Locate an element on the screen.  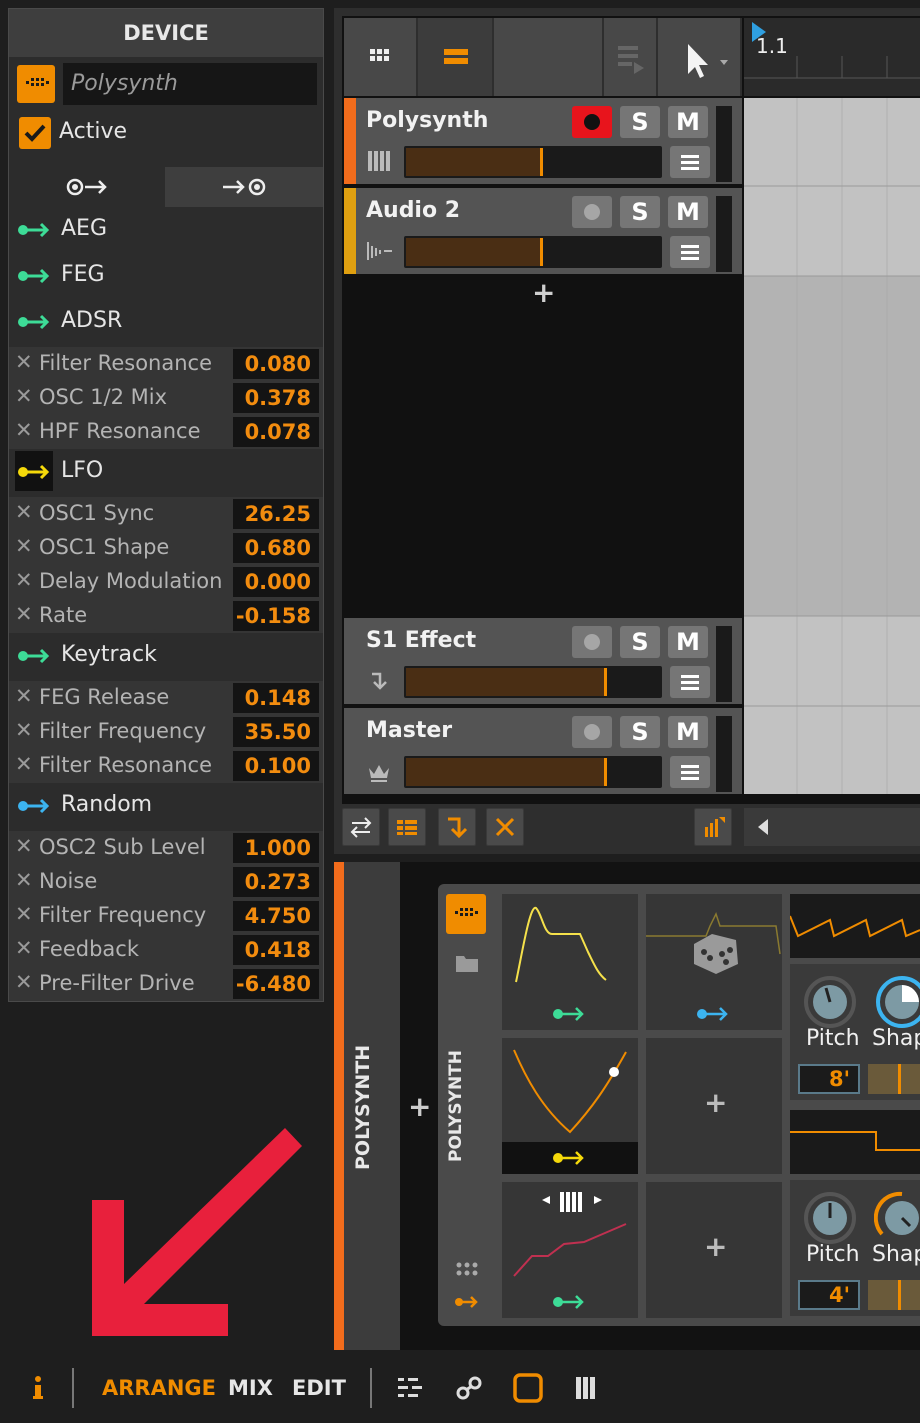
timeline-ruler: 1.1 is located at coordinates (832, 57).